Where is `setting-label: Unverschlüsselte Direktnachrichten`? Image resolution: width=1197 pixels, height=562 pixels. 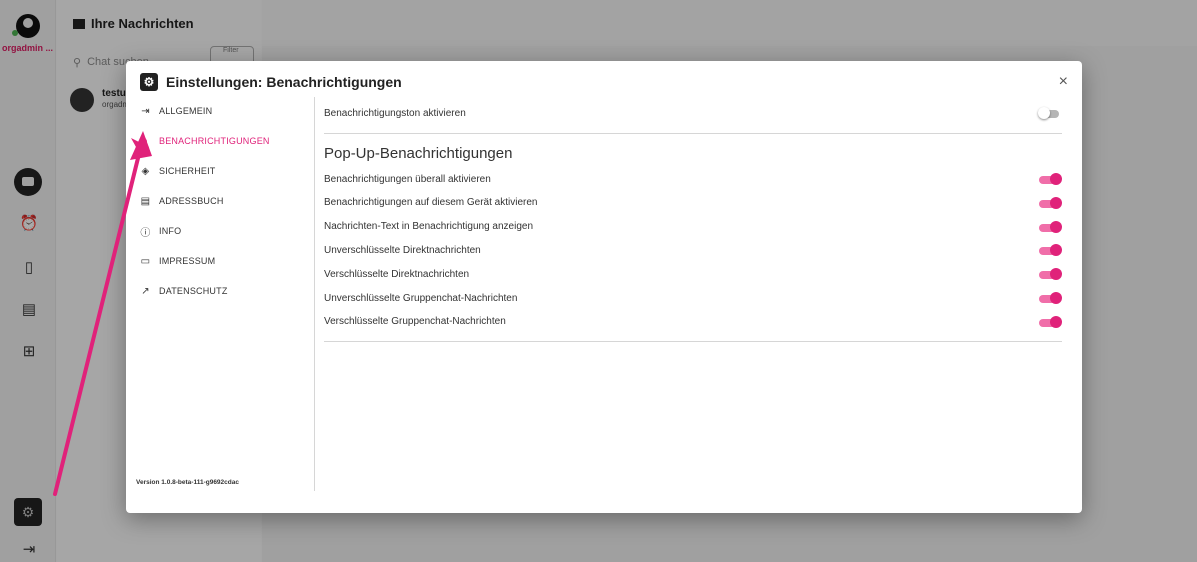
setting-label: Unverschlüsselte Direktnachrichten is located at coordinates (402, 250).